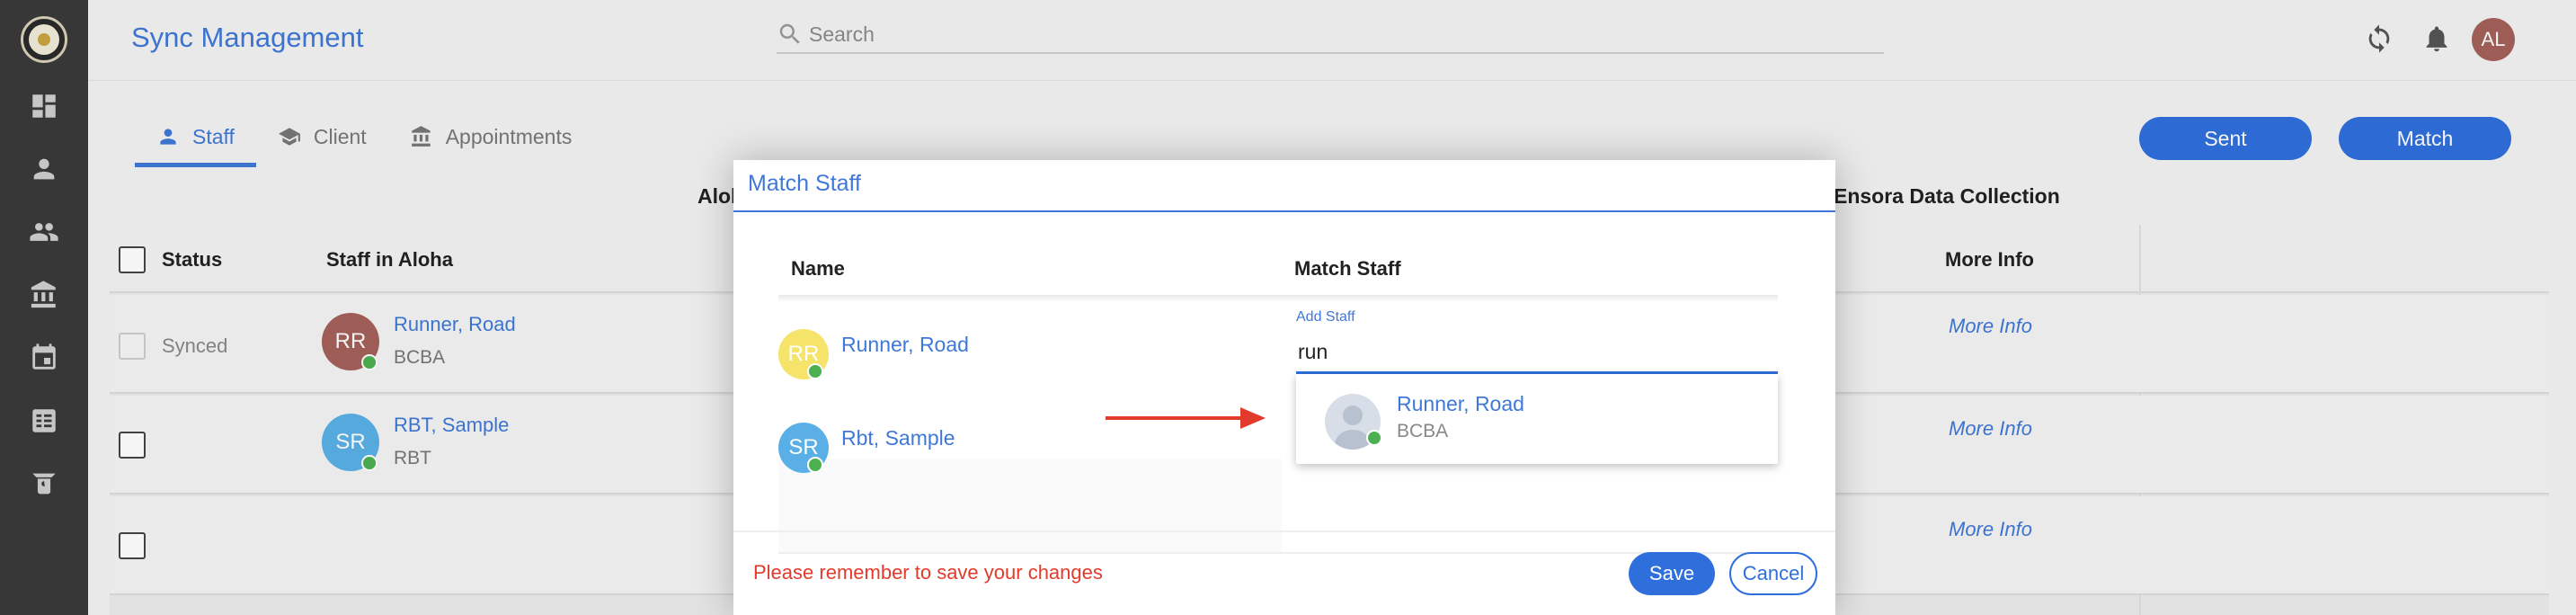  Describe the element at coordinates (1537, 355) in the screenshot. I see `add-staff-input` at that location.